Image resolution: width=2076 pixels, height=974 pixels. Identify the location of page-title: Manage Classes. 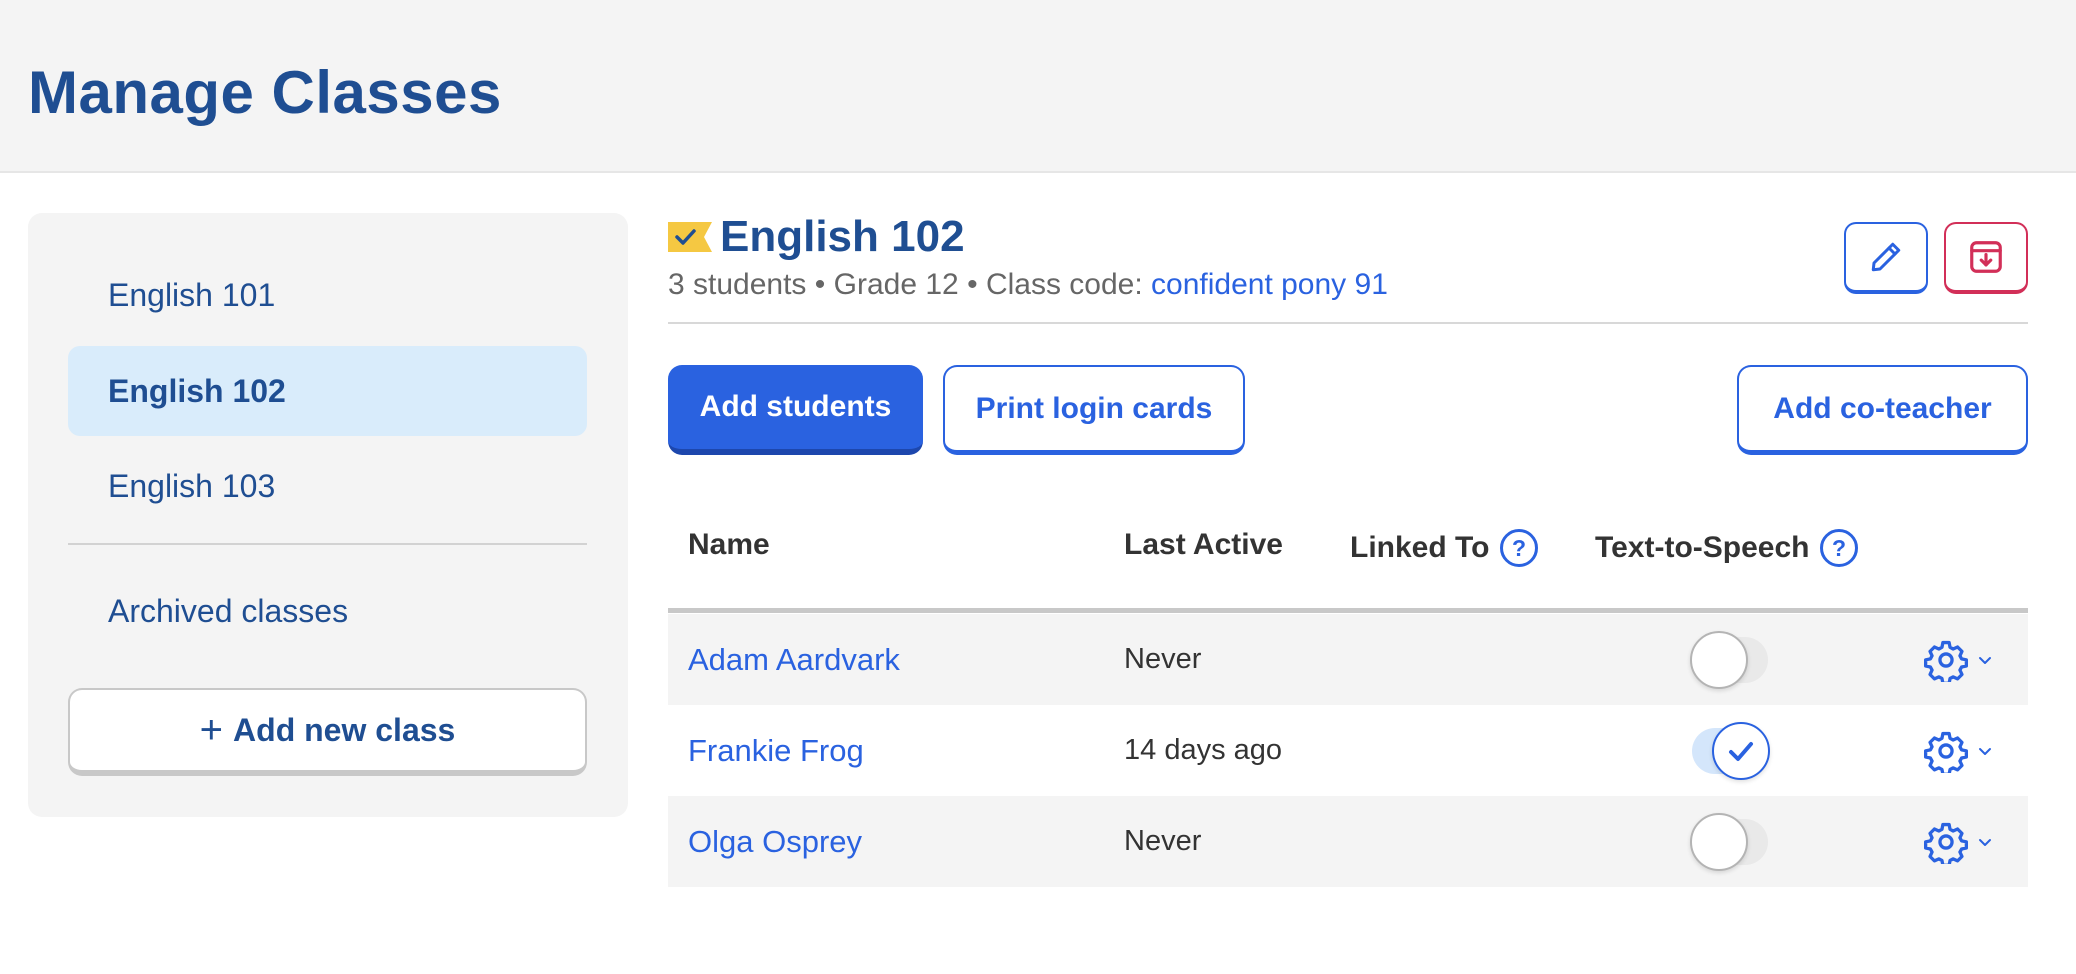
(265, 92).